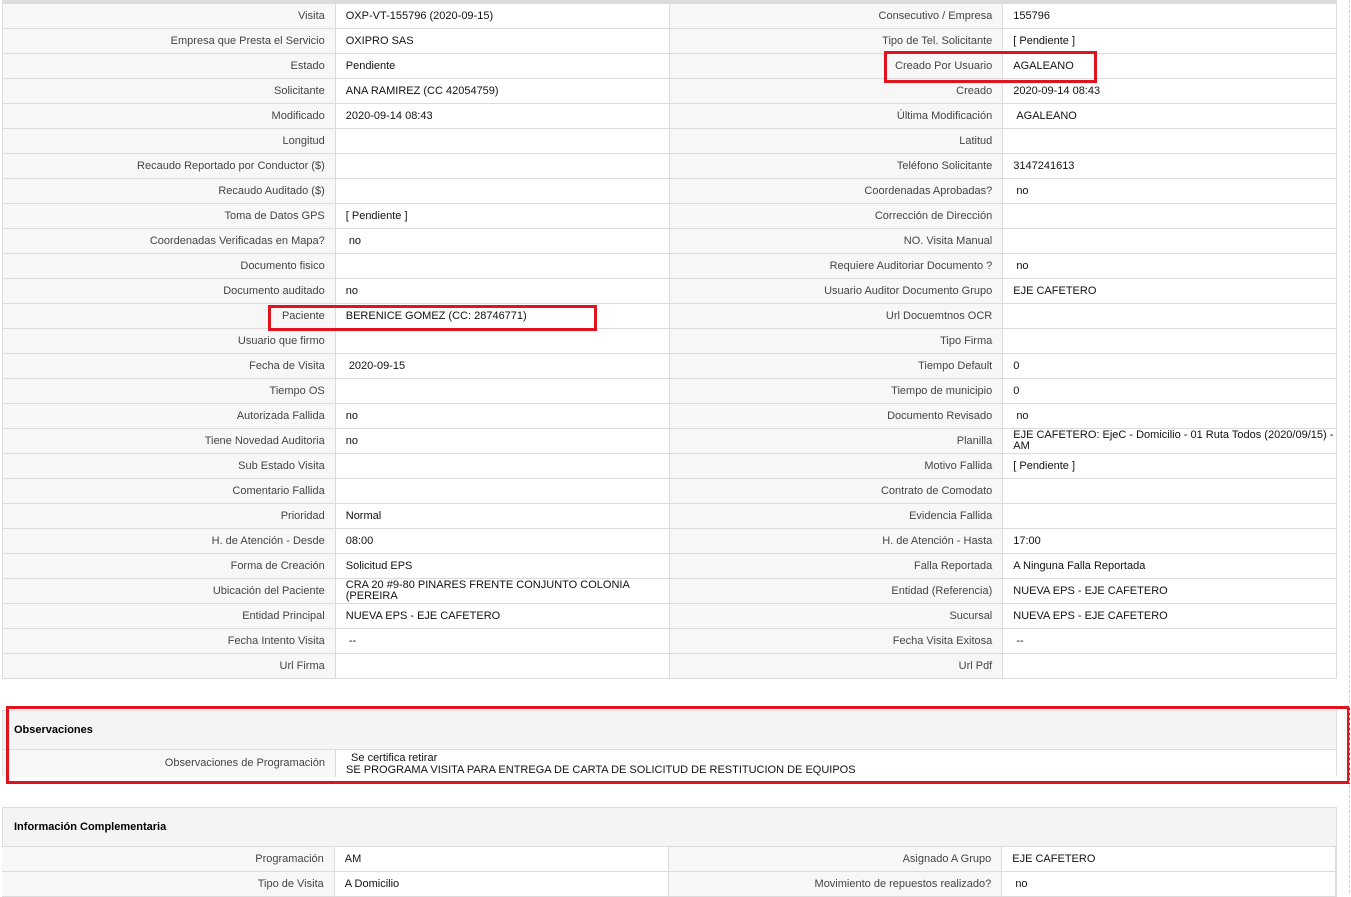 The image size is (1351, 897). I want to click on detail-row: Longitud Latitud, so click(670, 141).